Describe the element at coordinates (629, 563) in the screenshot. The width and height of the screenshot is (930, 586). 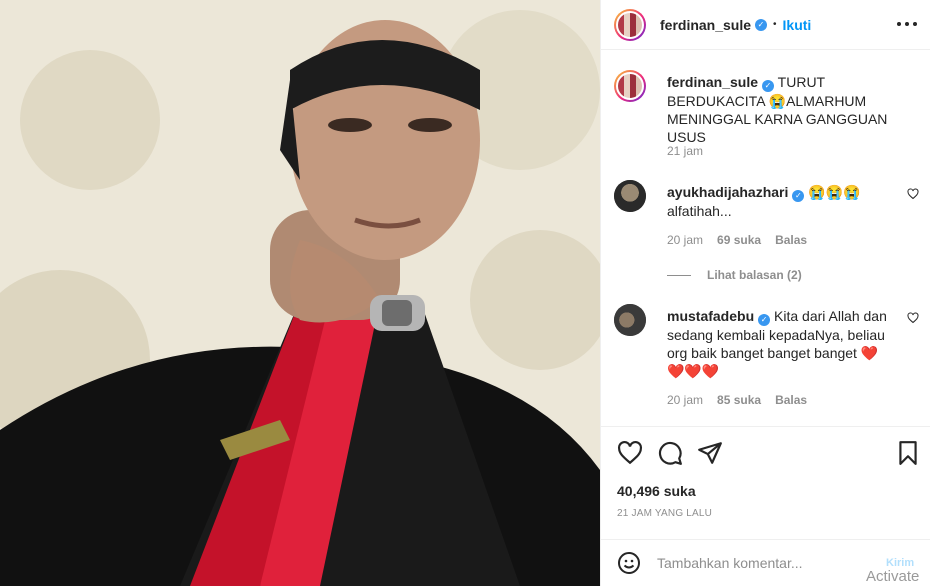
I see `emoji-icon` at that location.